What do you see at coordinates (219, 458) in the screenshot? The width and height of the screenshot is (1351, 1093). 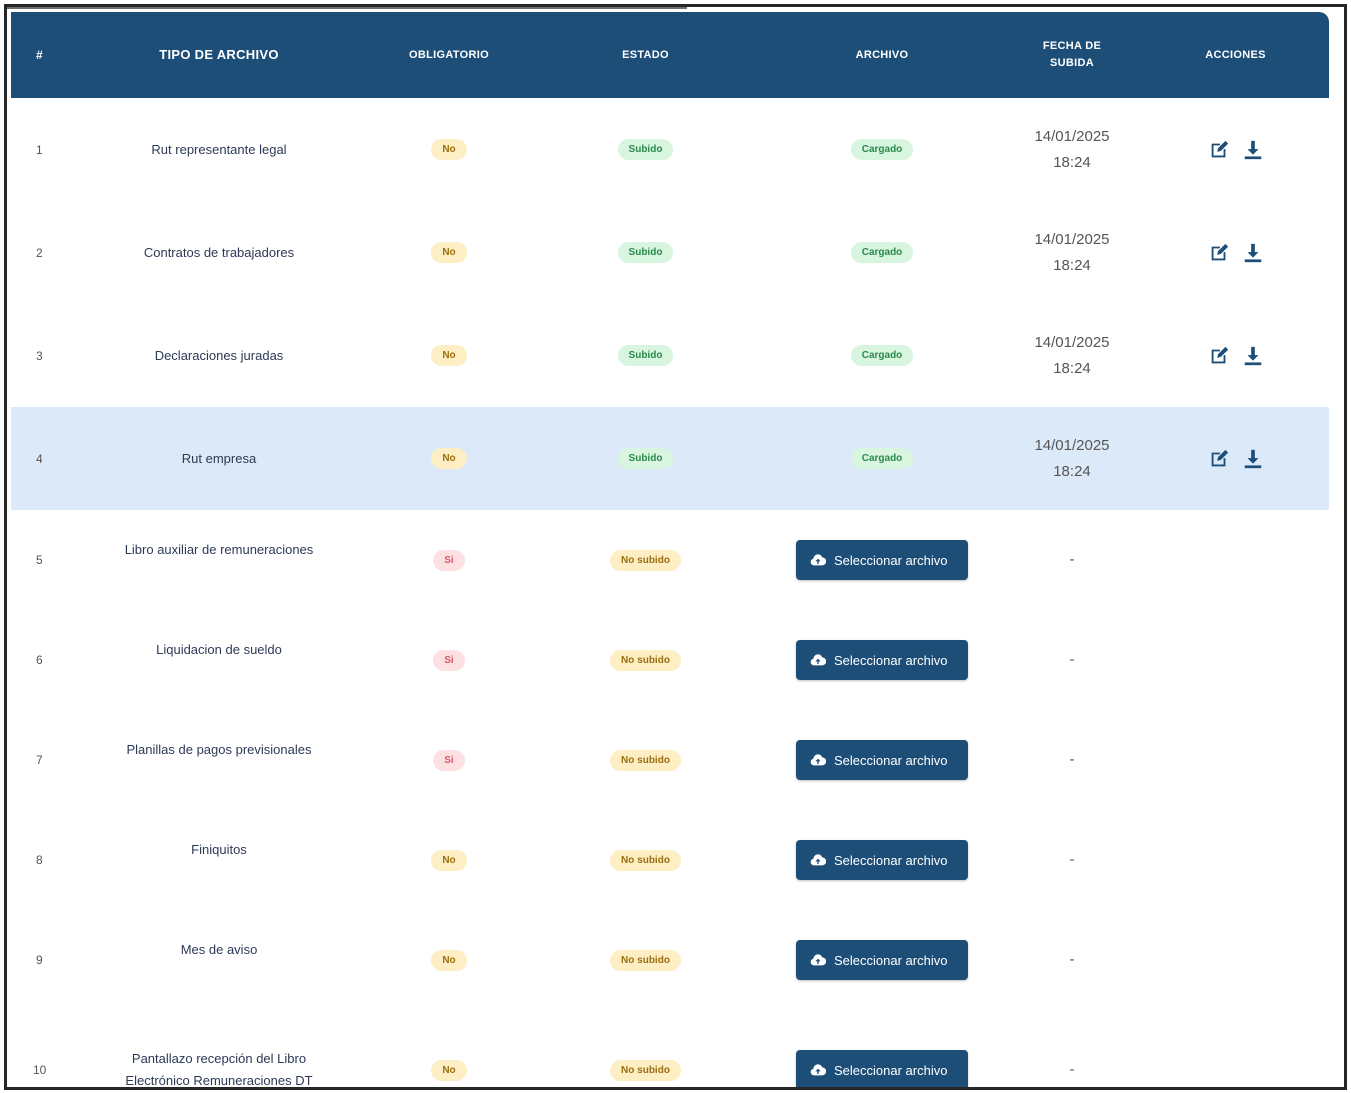 I see `file-type: Rut empresa` at bounding box center [219, 458].